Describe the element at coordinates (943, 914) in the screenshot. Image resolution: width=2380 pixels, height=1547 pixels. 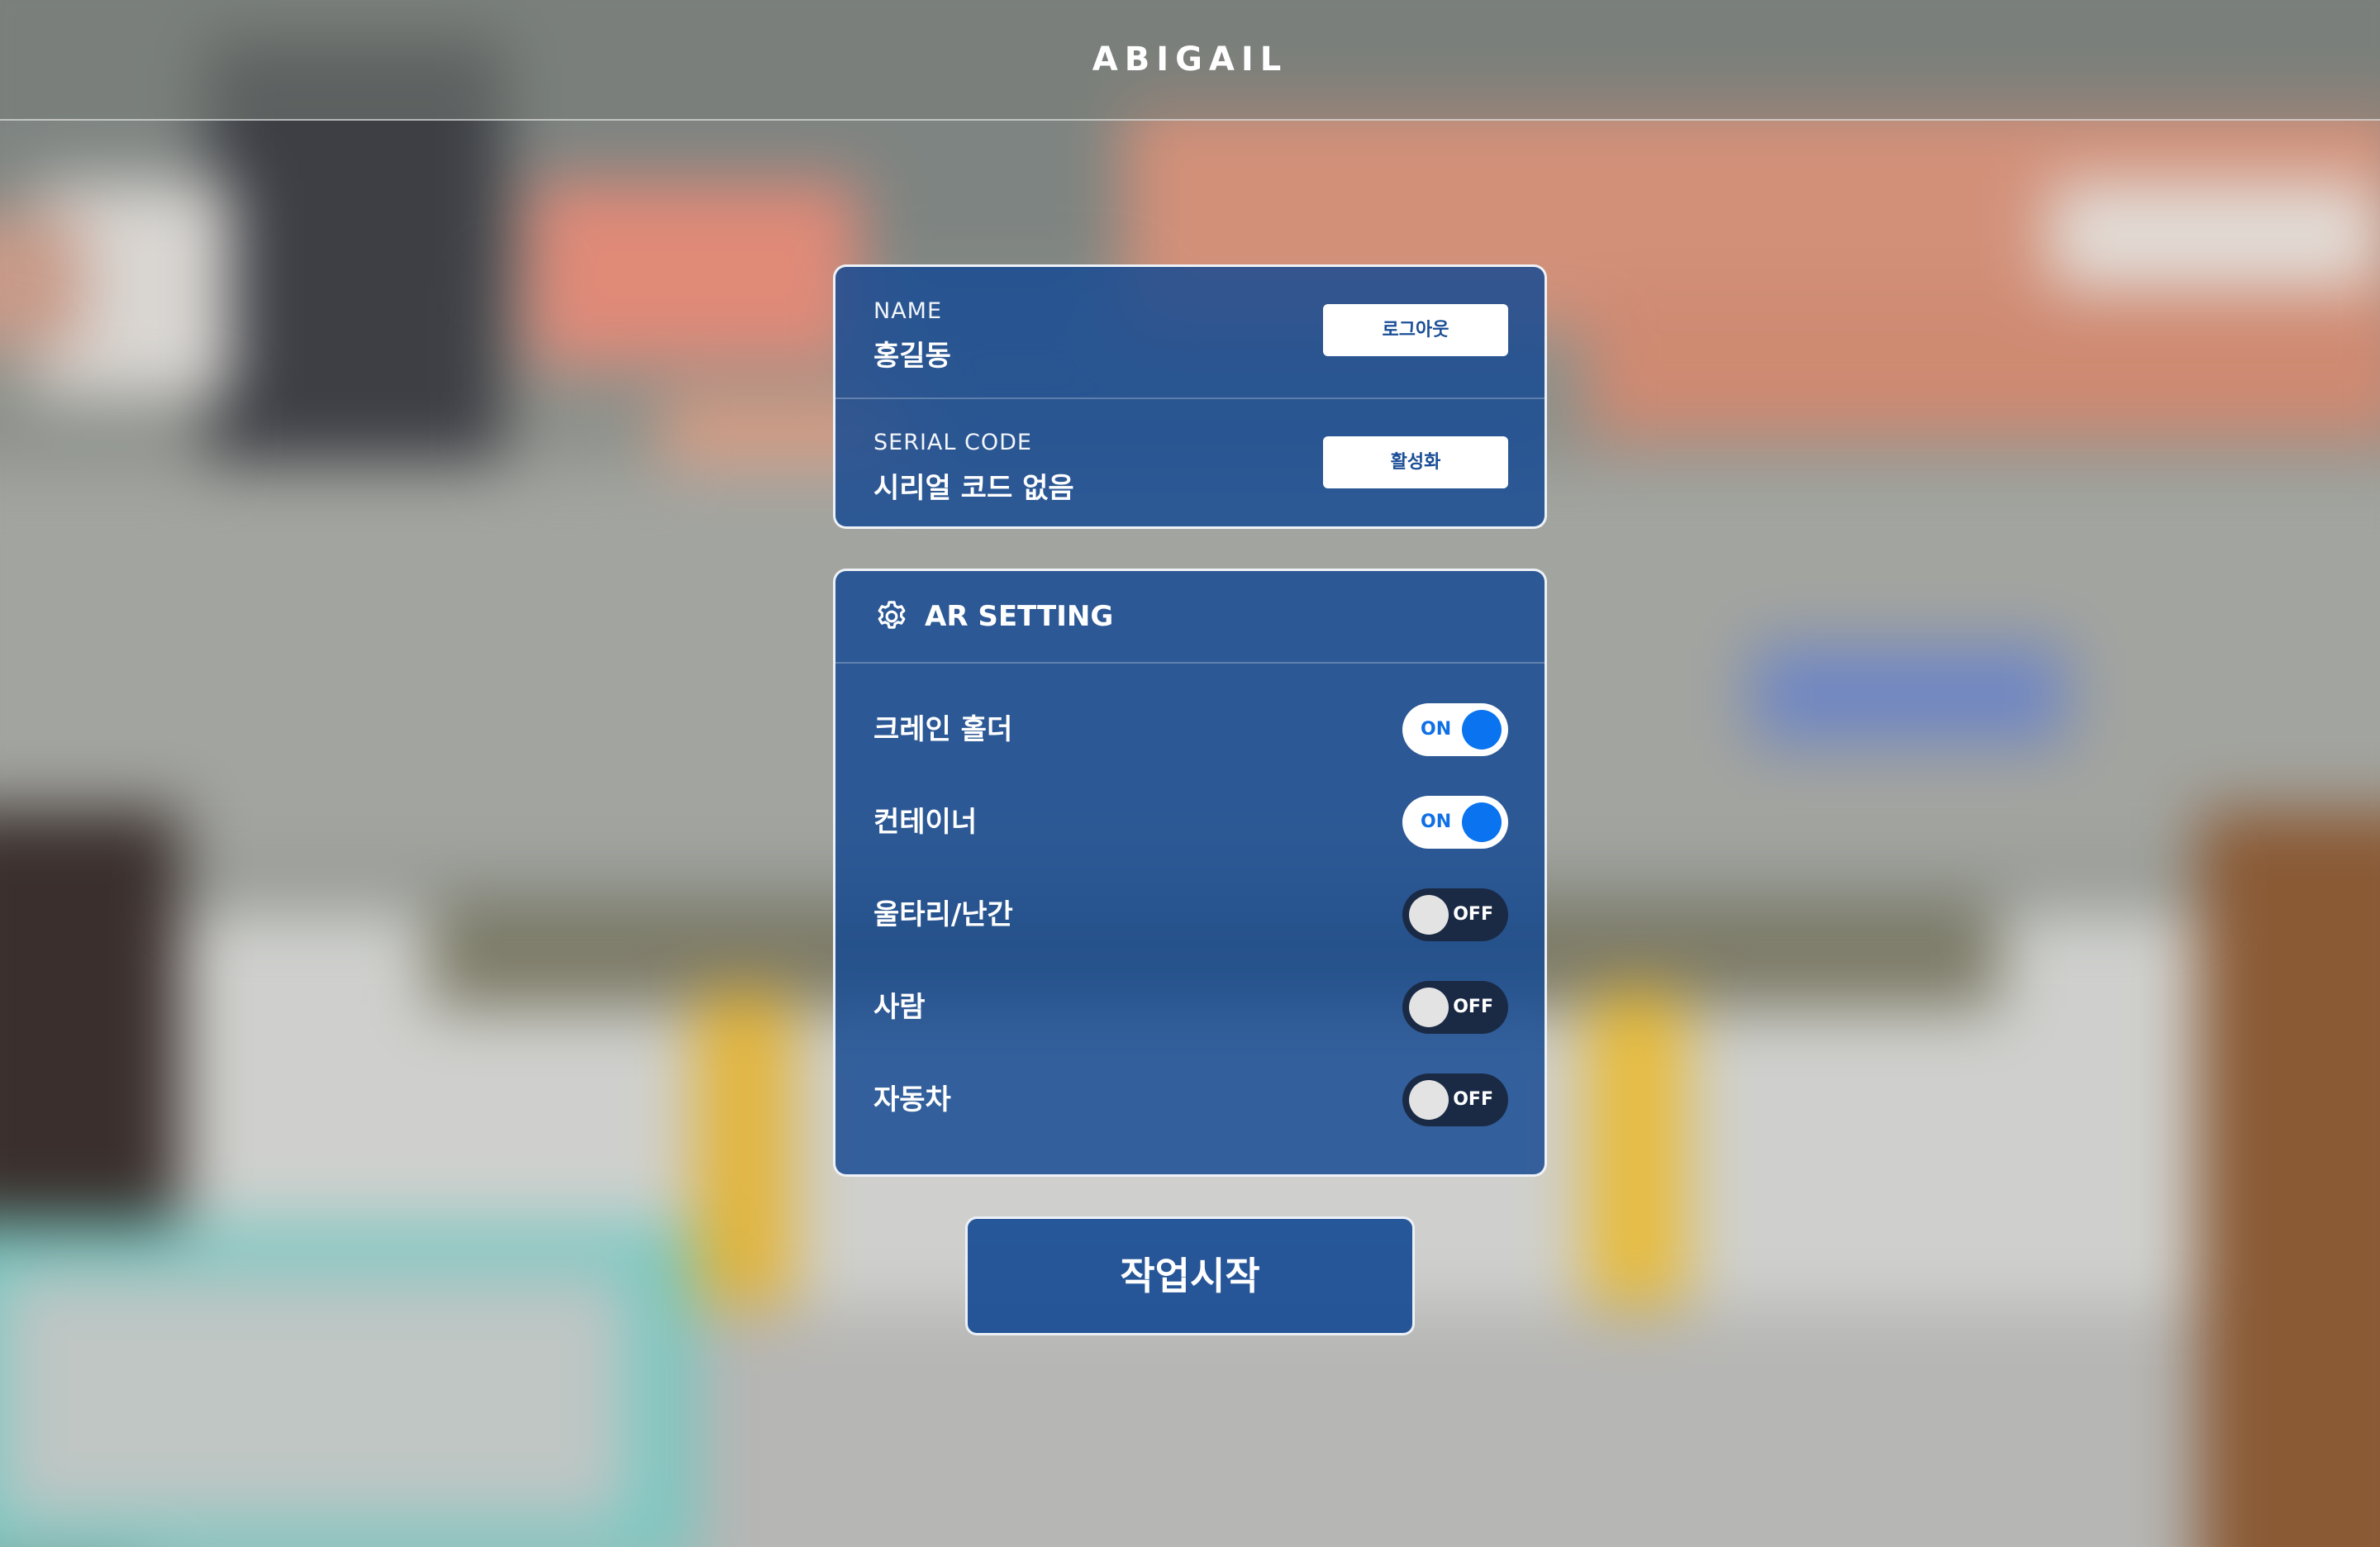
I see `setting-label: 울타리/난간` at that location.